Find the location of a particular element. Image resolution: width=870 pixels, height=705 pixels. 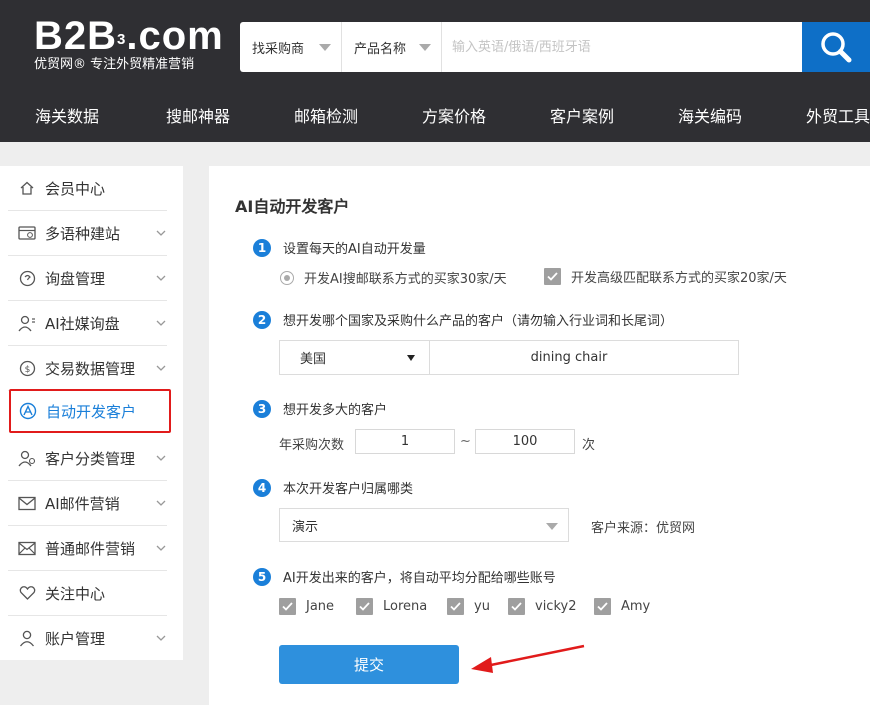

sidebar-item-follow-center: 关注中心 is located at coordinates (87, 593).